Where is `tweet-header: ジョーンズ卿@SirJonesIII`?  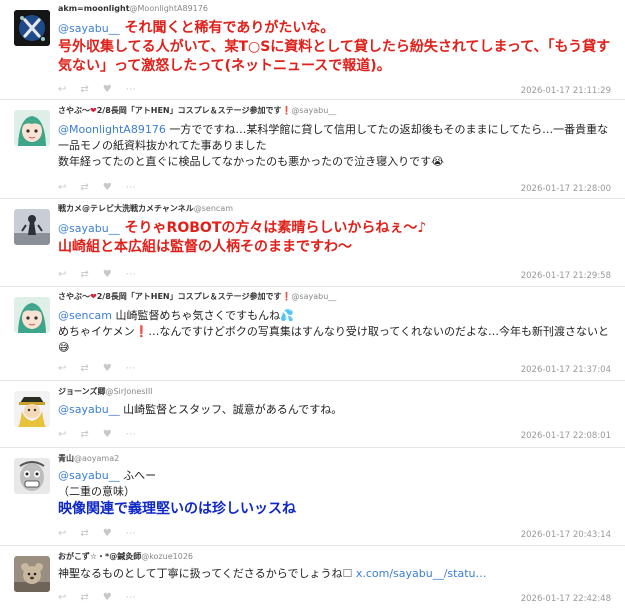
tweet-header: ジョーンズ卿@SirJonesIII is located at coordinates (105, 391).